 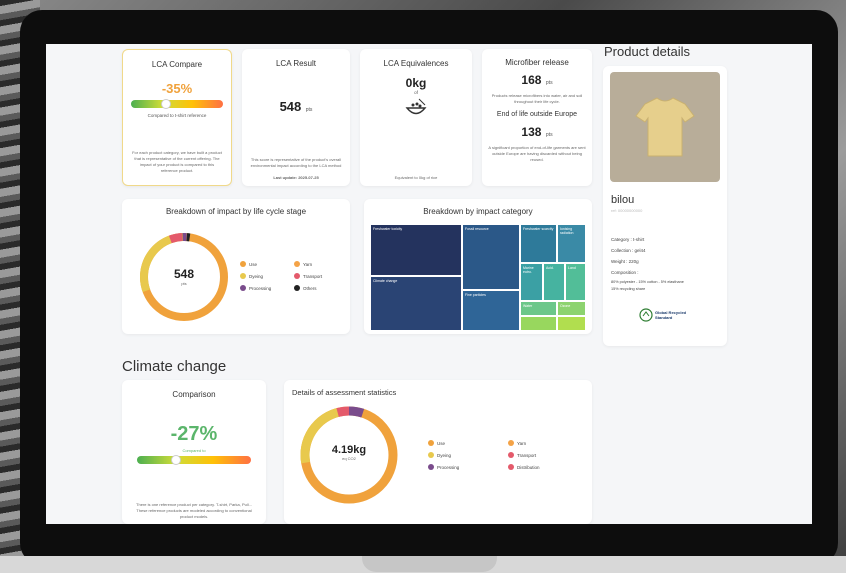 I want to click on product-composition-label: Composition :, so click(x=625, y=272).